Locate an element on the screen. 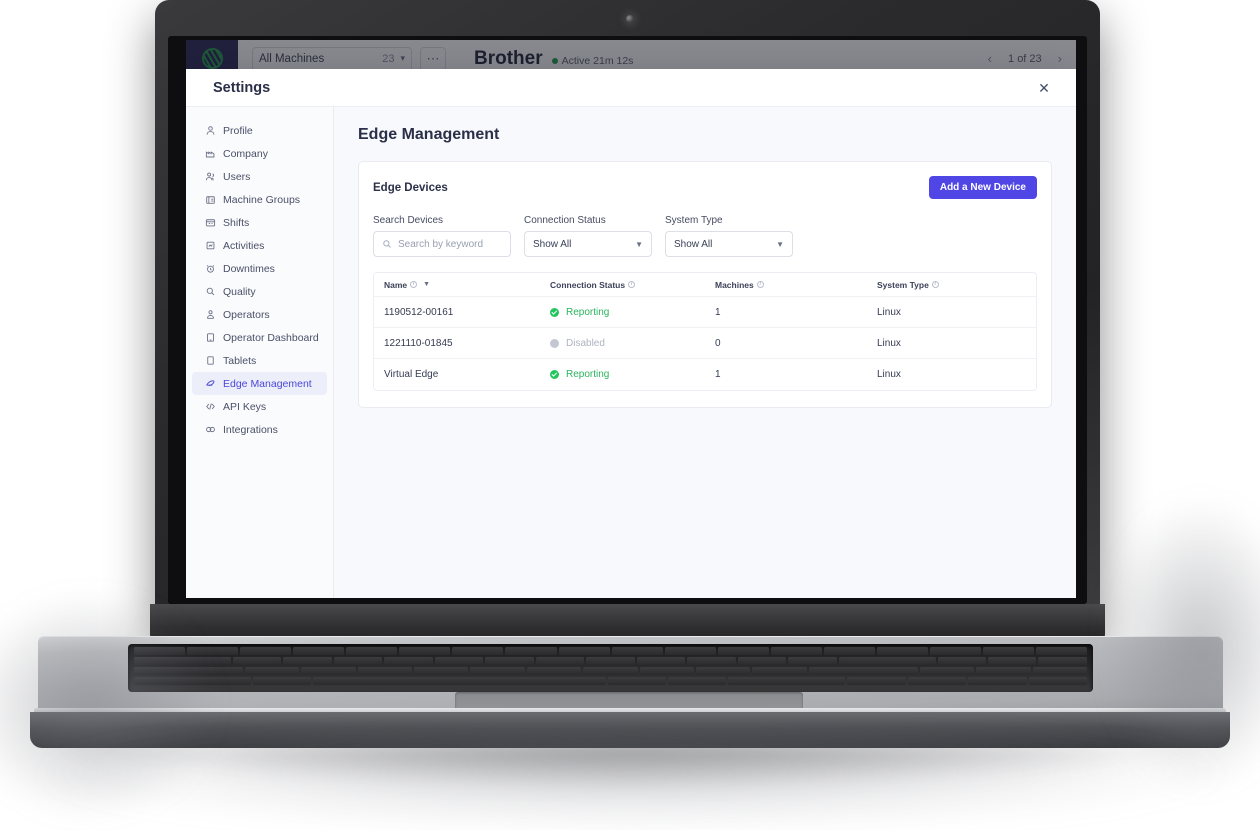 The height and width of the screenshot is (830, 1260). magnifier-icon is located at coordinates (210, 291).